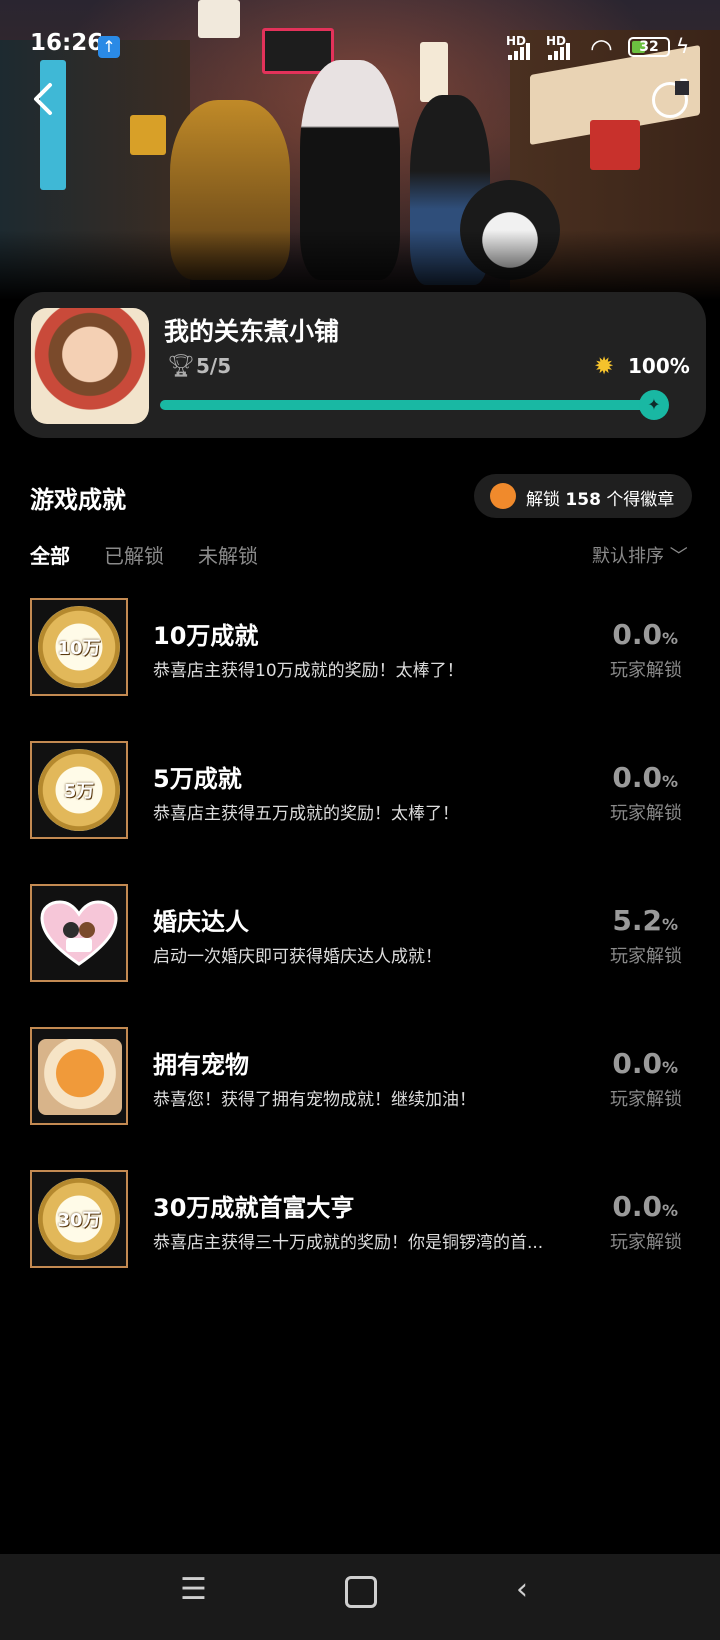 This screenshot has width=720, height=1640. Describe the element at coordinates (254, 1208) in the screenshot. I see `achievement-title: 30万成就首富大亨` at that location.